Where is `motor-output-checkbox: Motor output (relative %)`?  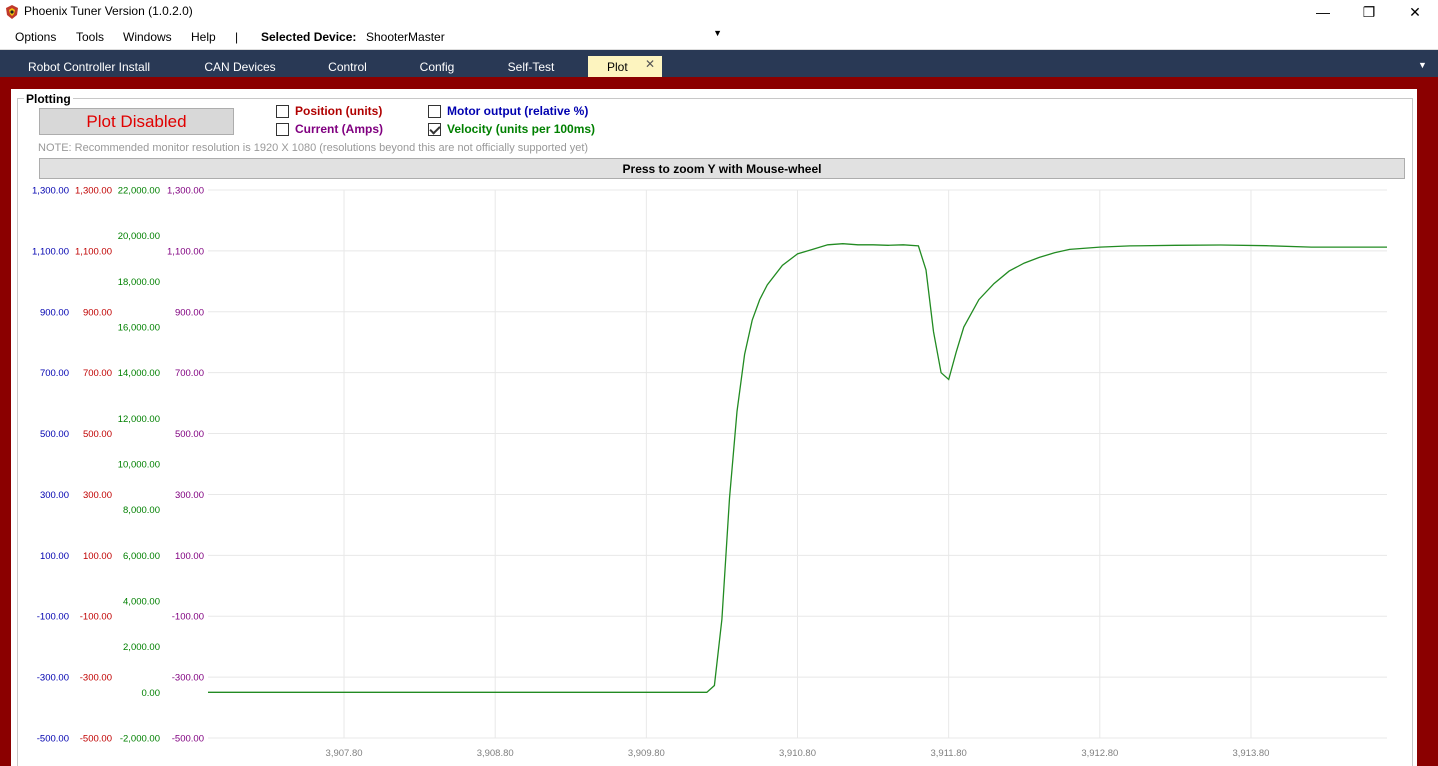
motor-output-checkbox: Motor output (relative %) is located at coordinates (508, 111).